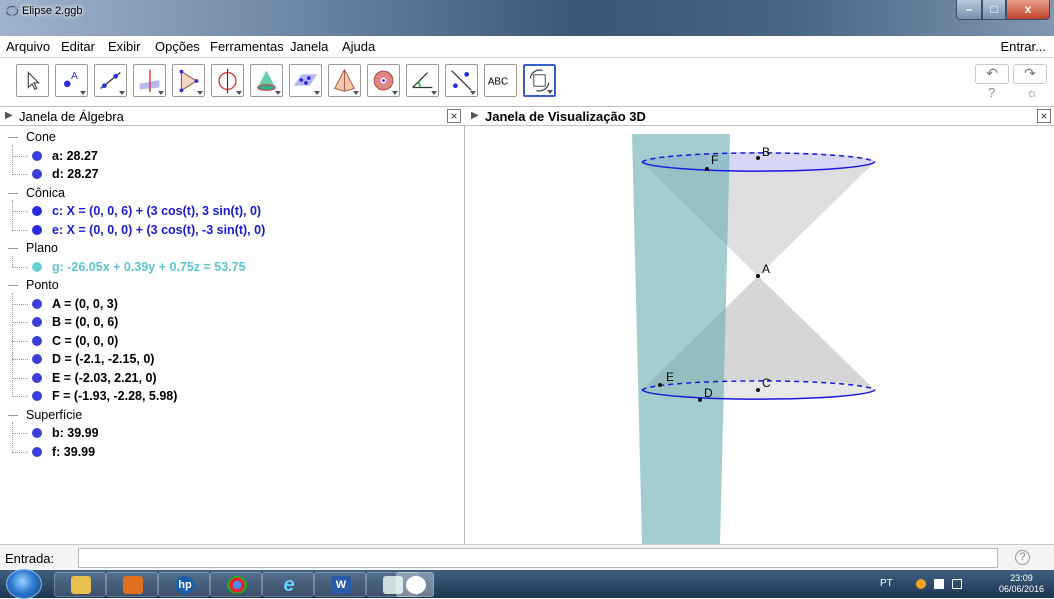  I want to click on algebra-item: g: -26.05x + 0.39y + 0.75z = 53.75, so click(230, 267).